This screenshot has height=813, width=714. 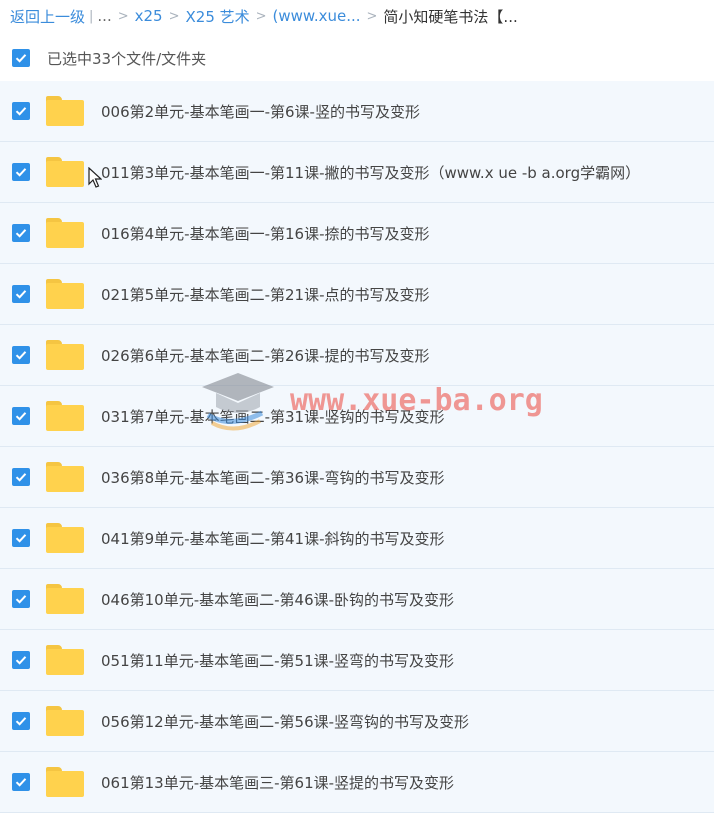 What do you see at coordinates (273, 477) in the screenshot?
I see `file-name: 036第8单元-基本笔画二-第36课-弯钩的书写及变形` at bounding box center [273, 477].